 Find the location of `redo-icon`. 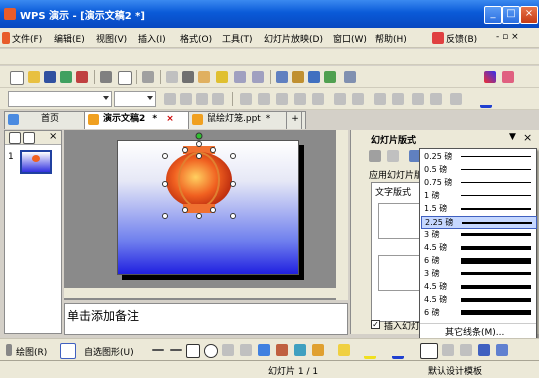

redo-icon is located at coordinates (258, 77).